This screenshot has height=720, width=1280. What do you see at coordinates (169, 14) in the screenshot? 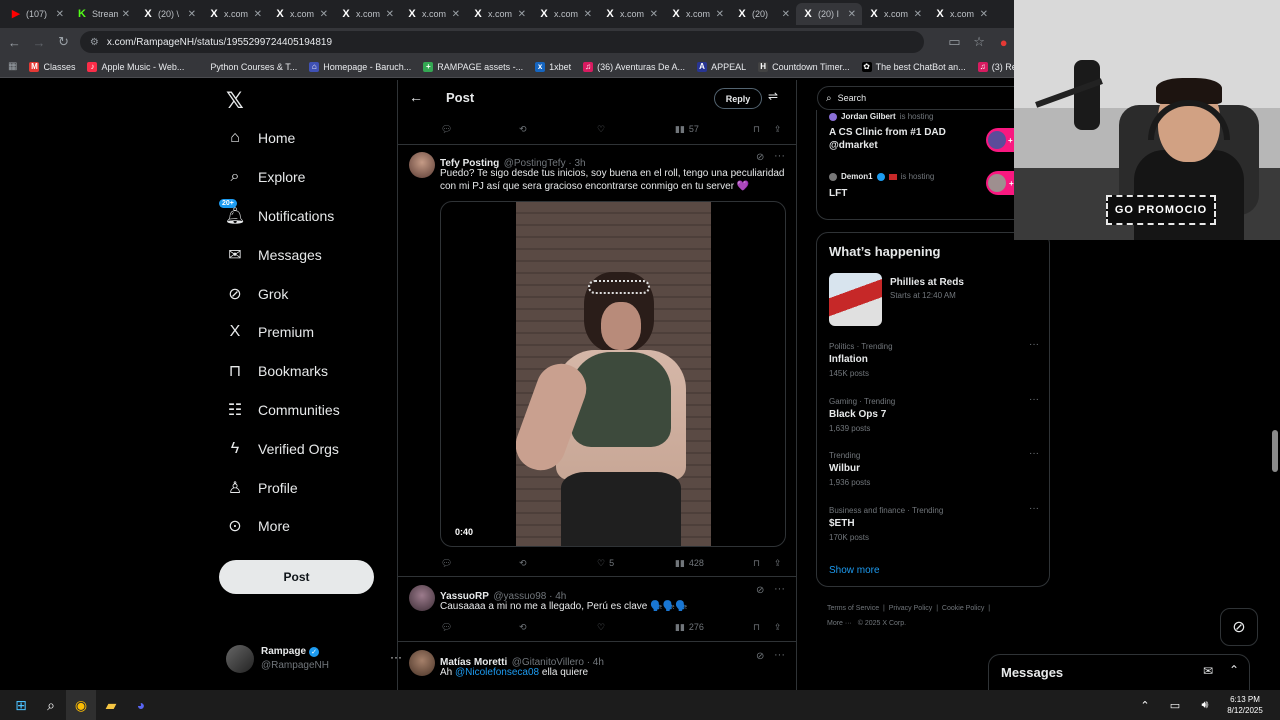
I see `browser-tab: X (20) \ ✕` at bounding box center [169, 14].